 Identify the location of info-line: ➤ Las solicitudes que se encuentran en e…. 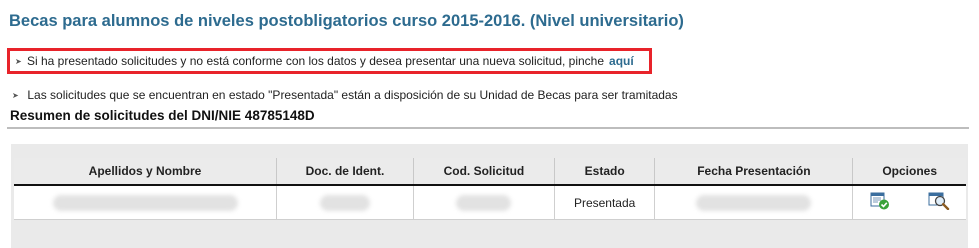
(345, 95).